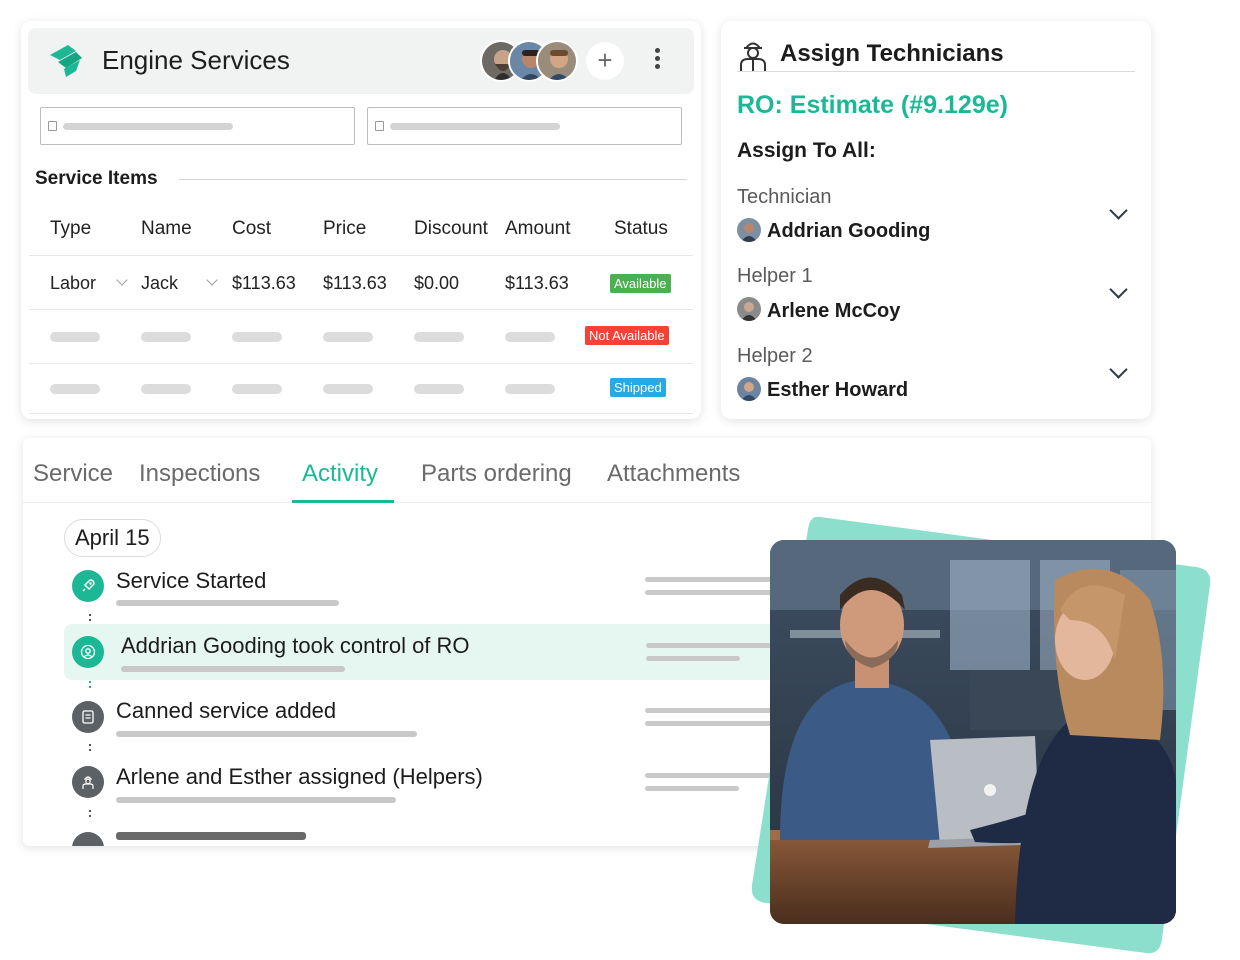 The image size is (1240, 960). What do you see at coordinates (872, 105) in the screenshot?
I see `ro-estimate-title: RO: Estimate (#9.129e)` at bounding box center [872, 105].